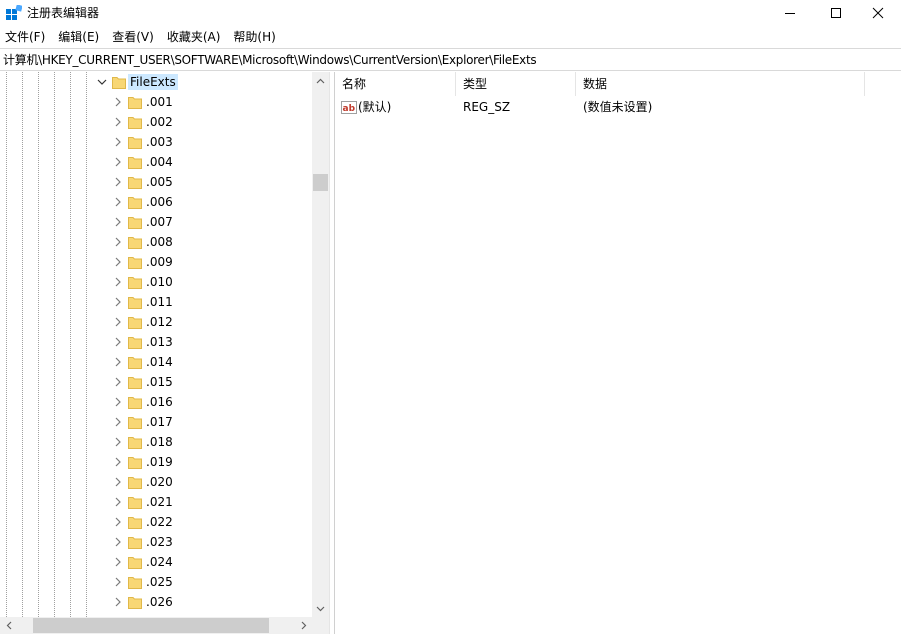 The height and width of the screenshot is (634, 901). I want to click on tree-node: .021, so click(156, 502).